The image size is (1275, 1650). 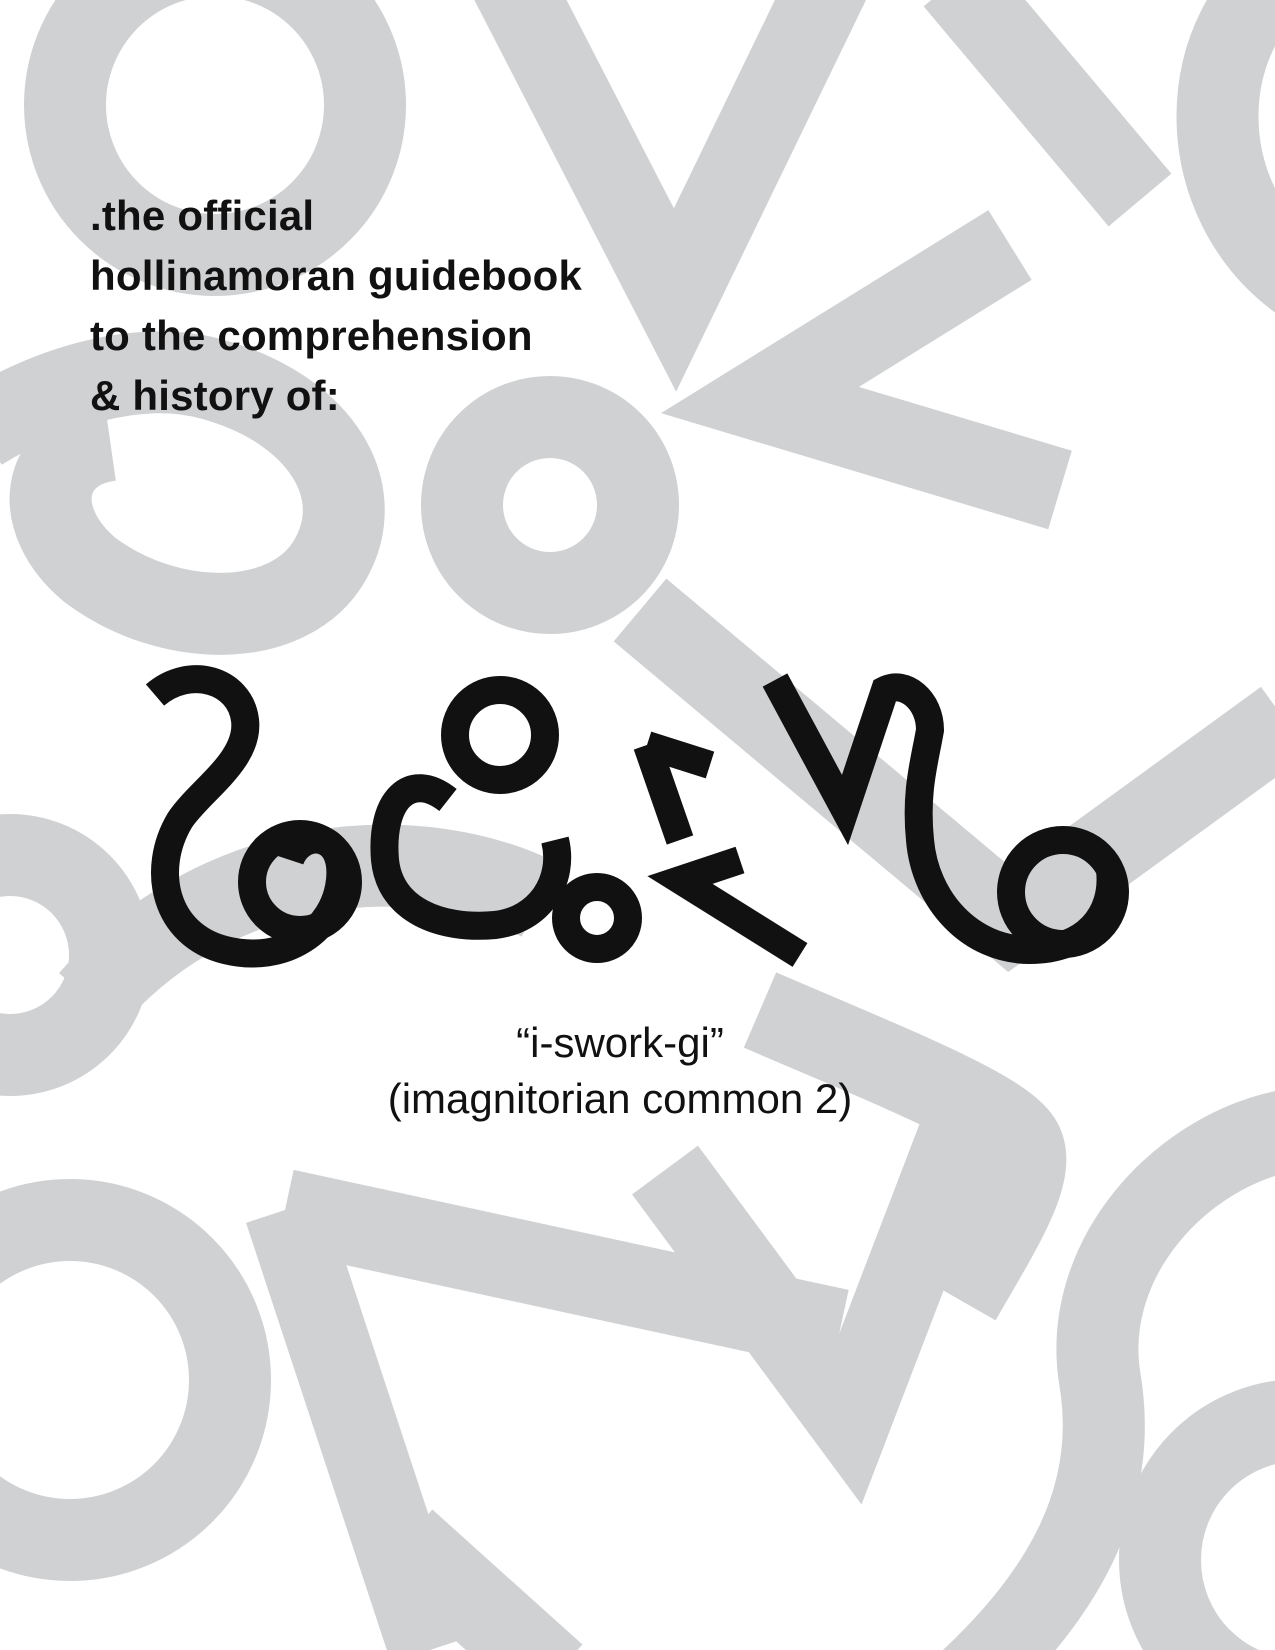 What do you see at coordinates (620, 1071) in the screenshot?
I see `subtitle-block: “i-swork-gi” (imagnitorian common 2)` at bounding box center [620, 1071].